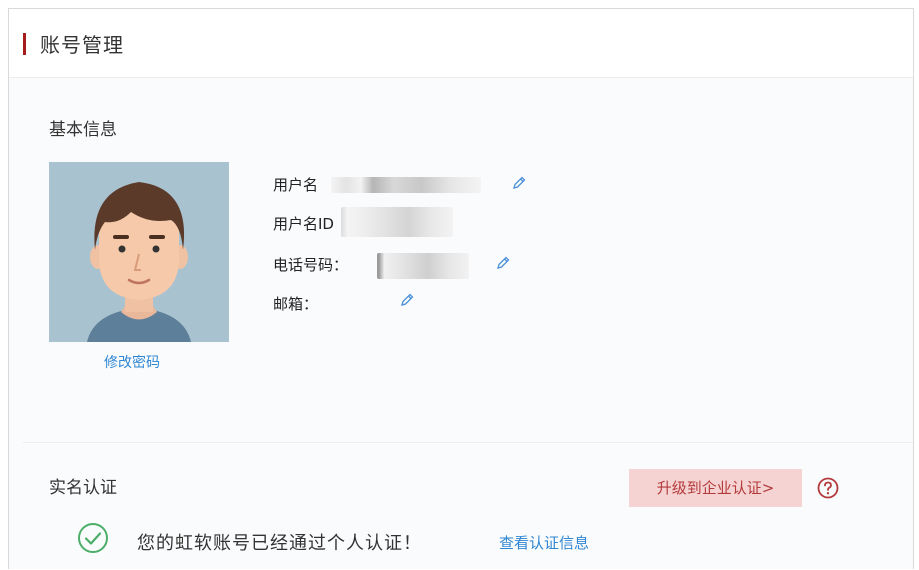  I want to click on user-id-value-redacted, so click(397, 222).